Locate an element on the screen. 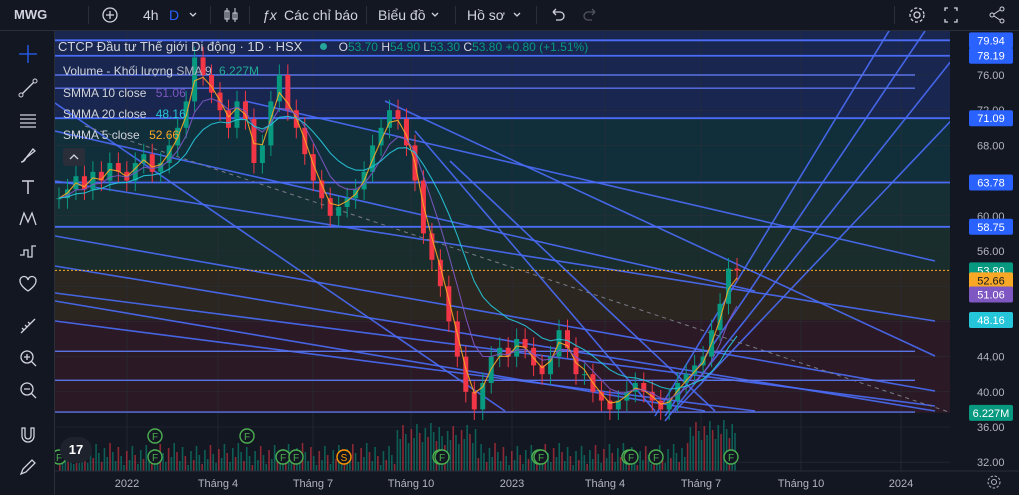 The image size is (1019, 495). interval-d: D is located at coordinates (174, 15).